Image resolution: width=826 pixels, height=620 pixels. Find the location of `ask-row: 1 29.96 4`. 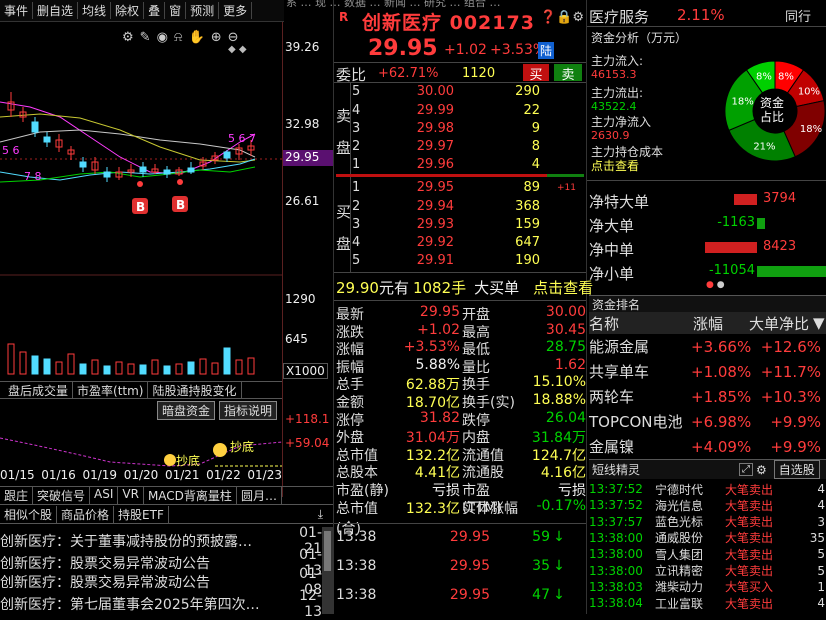

ask-row: 1 29.96 4 is located at coordinates (468, 164).